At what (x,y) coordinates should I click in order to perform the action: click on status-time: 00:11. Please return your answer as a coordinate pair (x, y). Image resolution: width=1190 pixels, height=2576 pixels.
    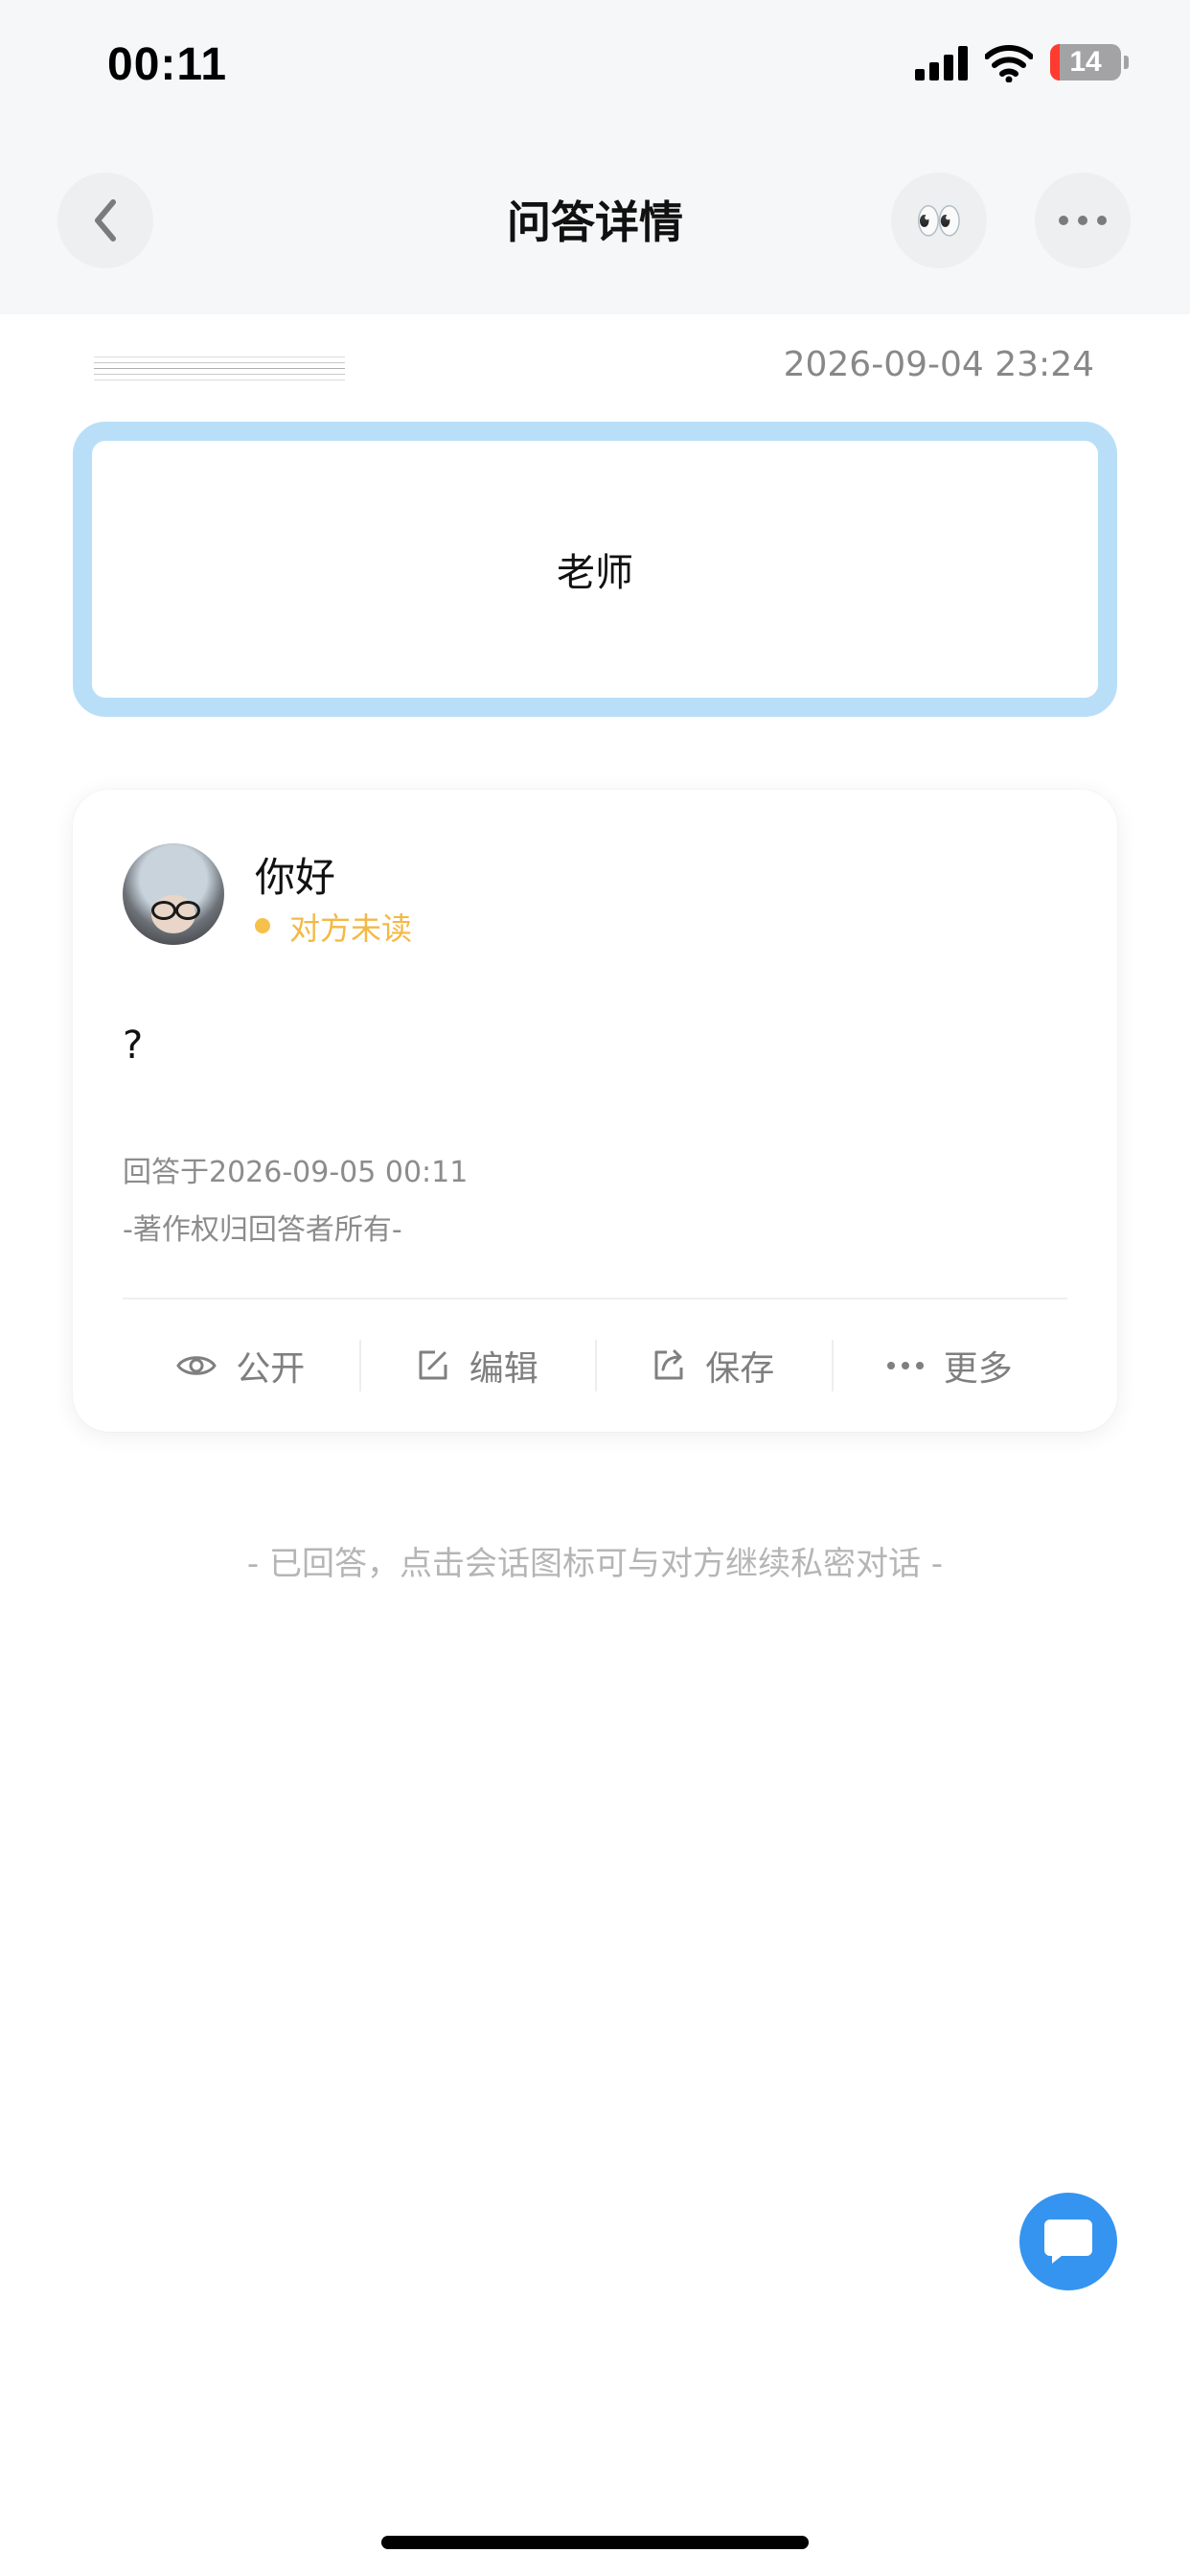
    Looking at the image, I should click on (167, 64).